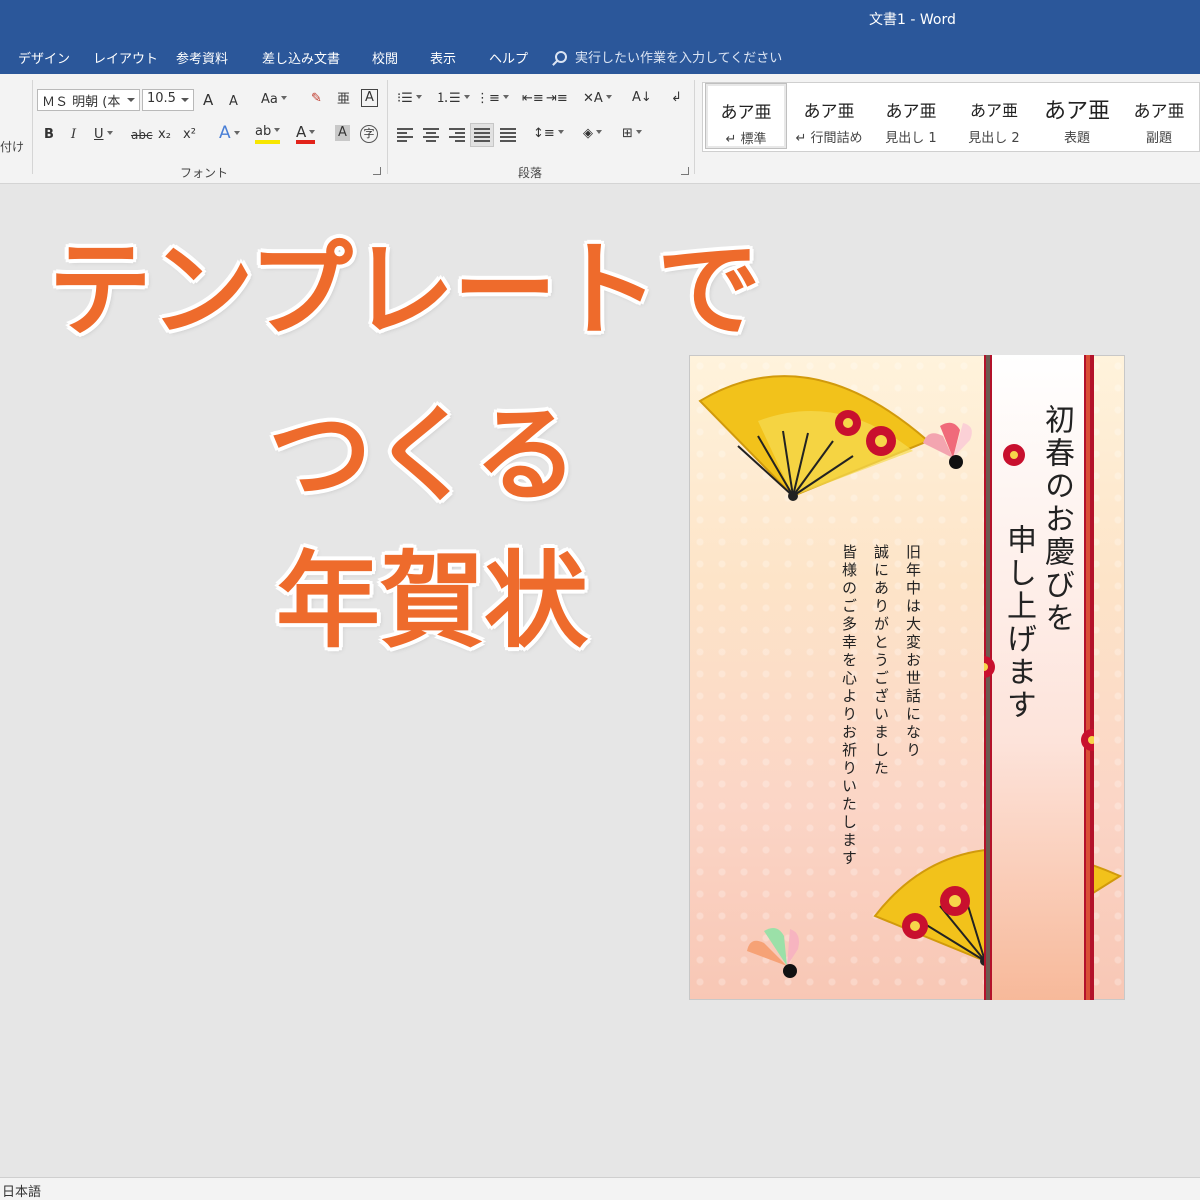 This screenshot has width=1200, height=1200. What do you see at coordinates (405, 135) in the screenshot?
I see `align-left-icon` at bounding box center [405, 135].